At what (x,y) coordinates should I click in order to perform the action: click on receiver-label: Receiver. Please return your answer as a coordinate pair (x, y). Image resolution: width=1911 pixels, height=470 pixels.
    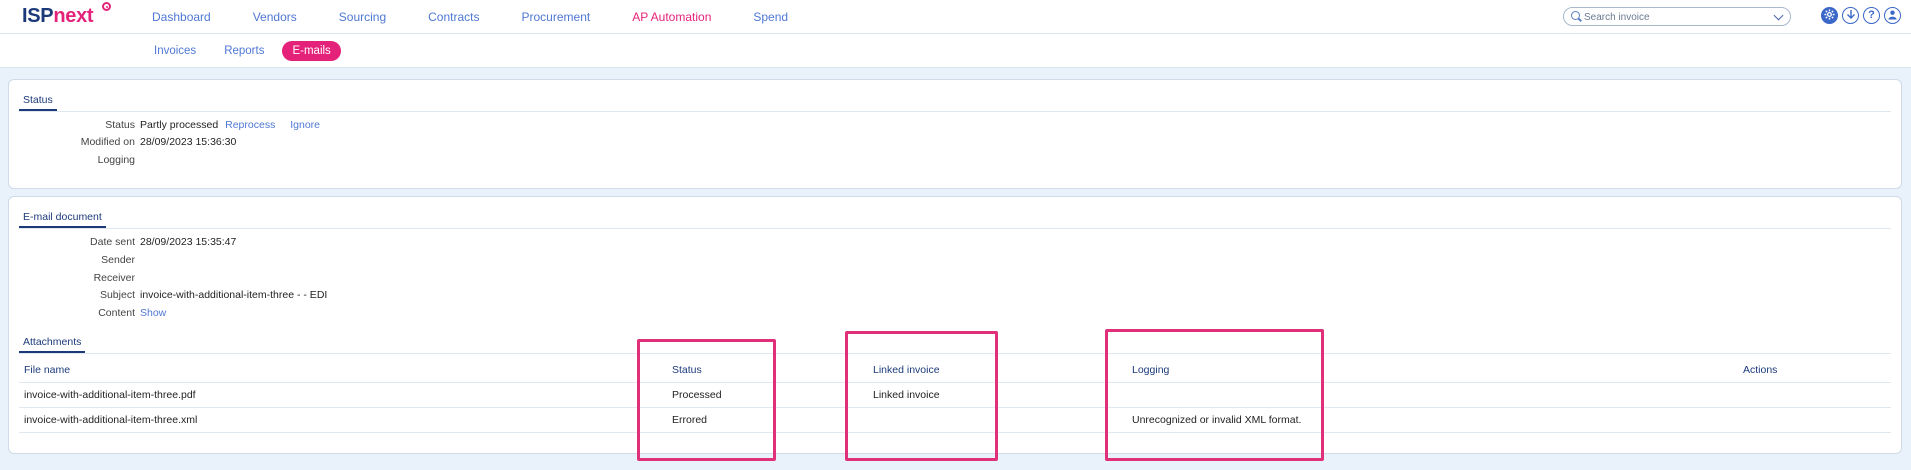
    Looking at the image, I should click on (114, 278).